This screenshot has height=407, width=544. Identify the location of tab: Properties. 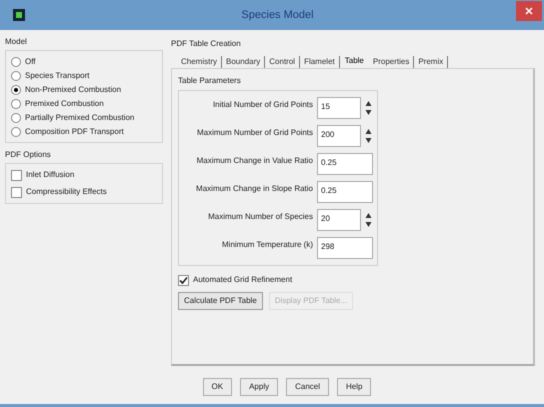
(391, 62).